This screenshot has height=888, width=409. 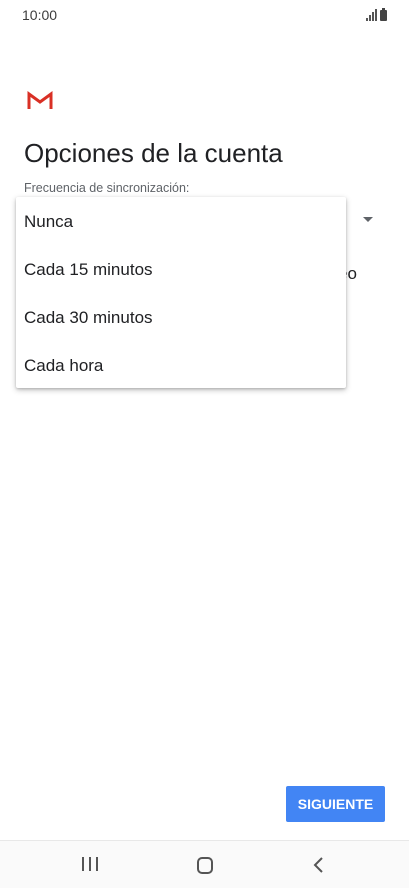 What do you see at coordinates (40, 100) in the screenshot?
I see `gmail-logo-icon` at bounding box center [40, 100].